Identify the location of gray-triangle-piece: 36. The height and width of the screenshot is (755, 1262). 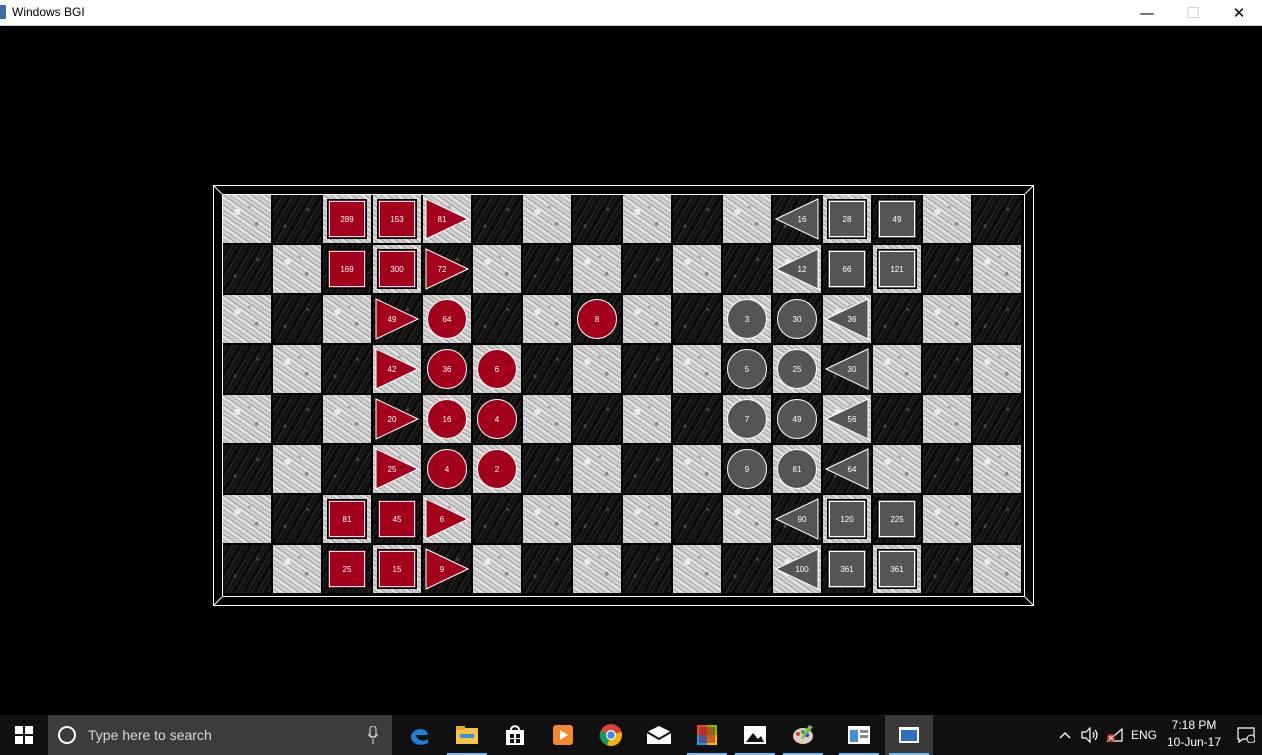
(847, 319).